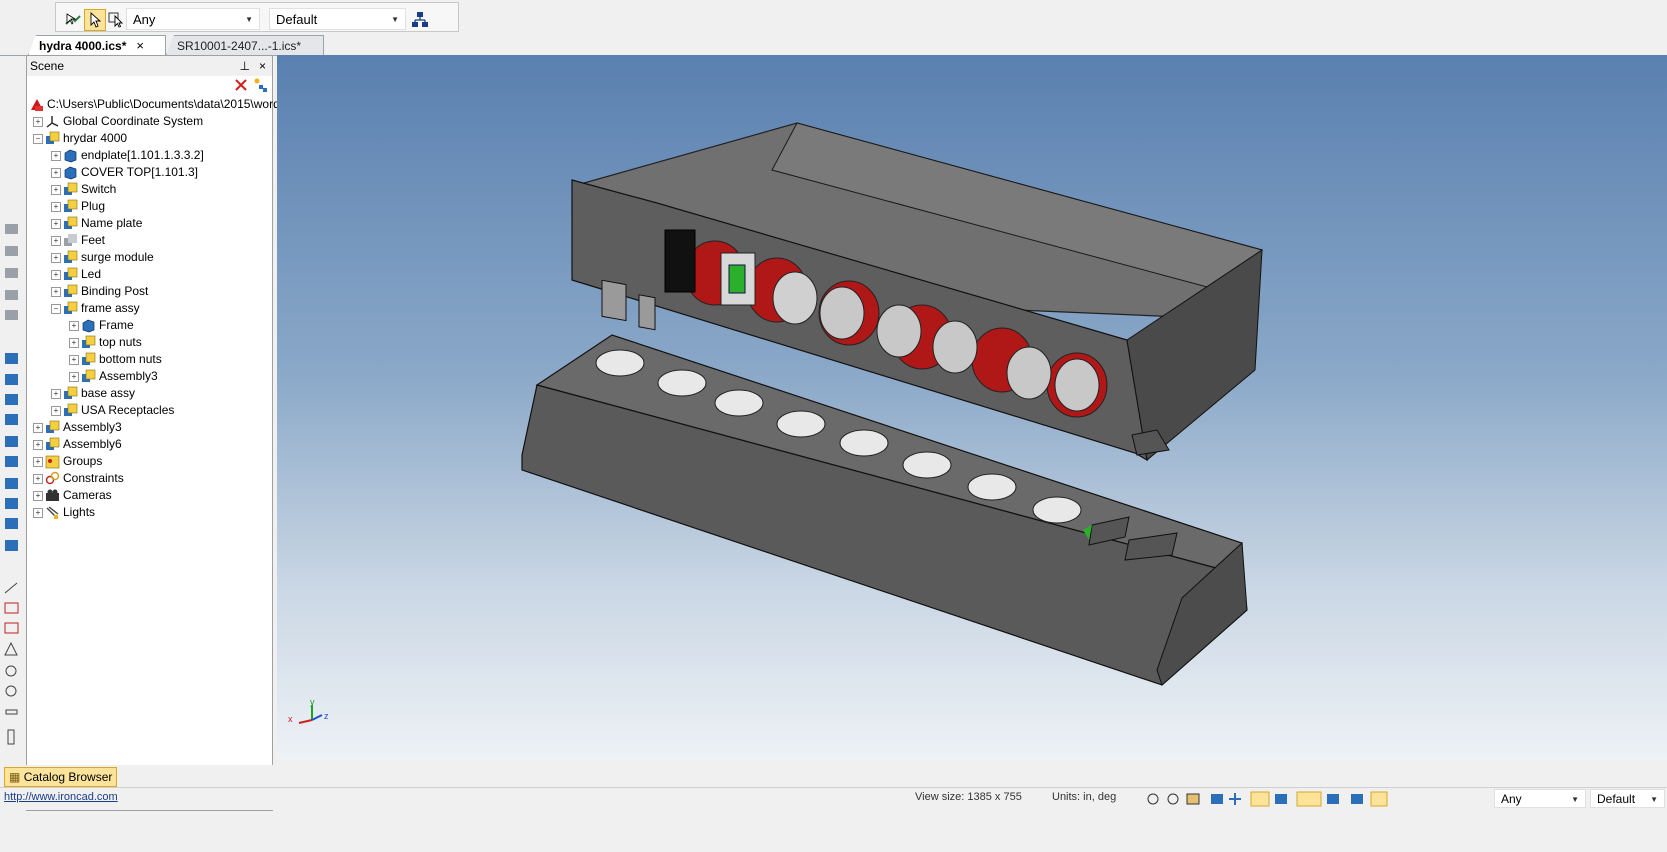  Describe the element at coordinates (73, 20) in the screenshot. I see `select-assembly-icon` at that location.